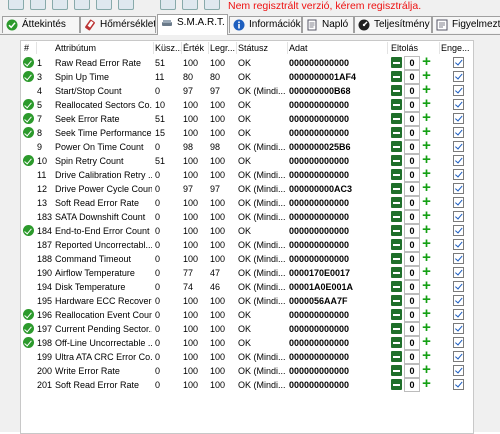 The image size is (500, 434). What do you see at coordinates (193, 48) in the screenshot?
I see `column-value: Érték` at bounding box center [193, 48].